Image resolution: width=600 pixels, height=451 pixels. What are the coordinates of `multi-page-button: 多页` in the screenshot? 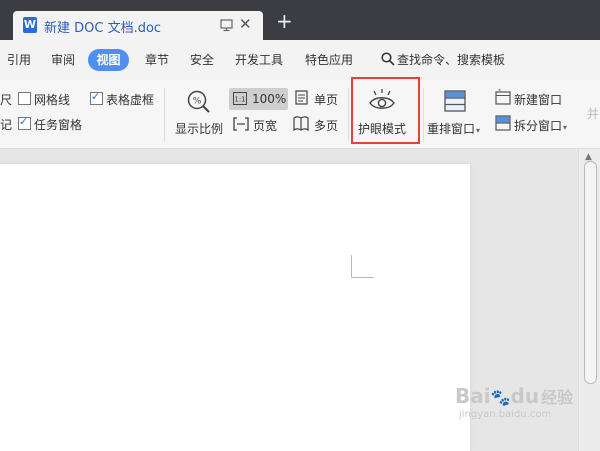 It's located at (326, 125).